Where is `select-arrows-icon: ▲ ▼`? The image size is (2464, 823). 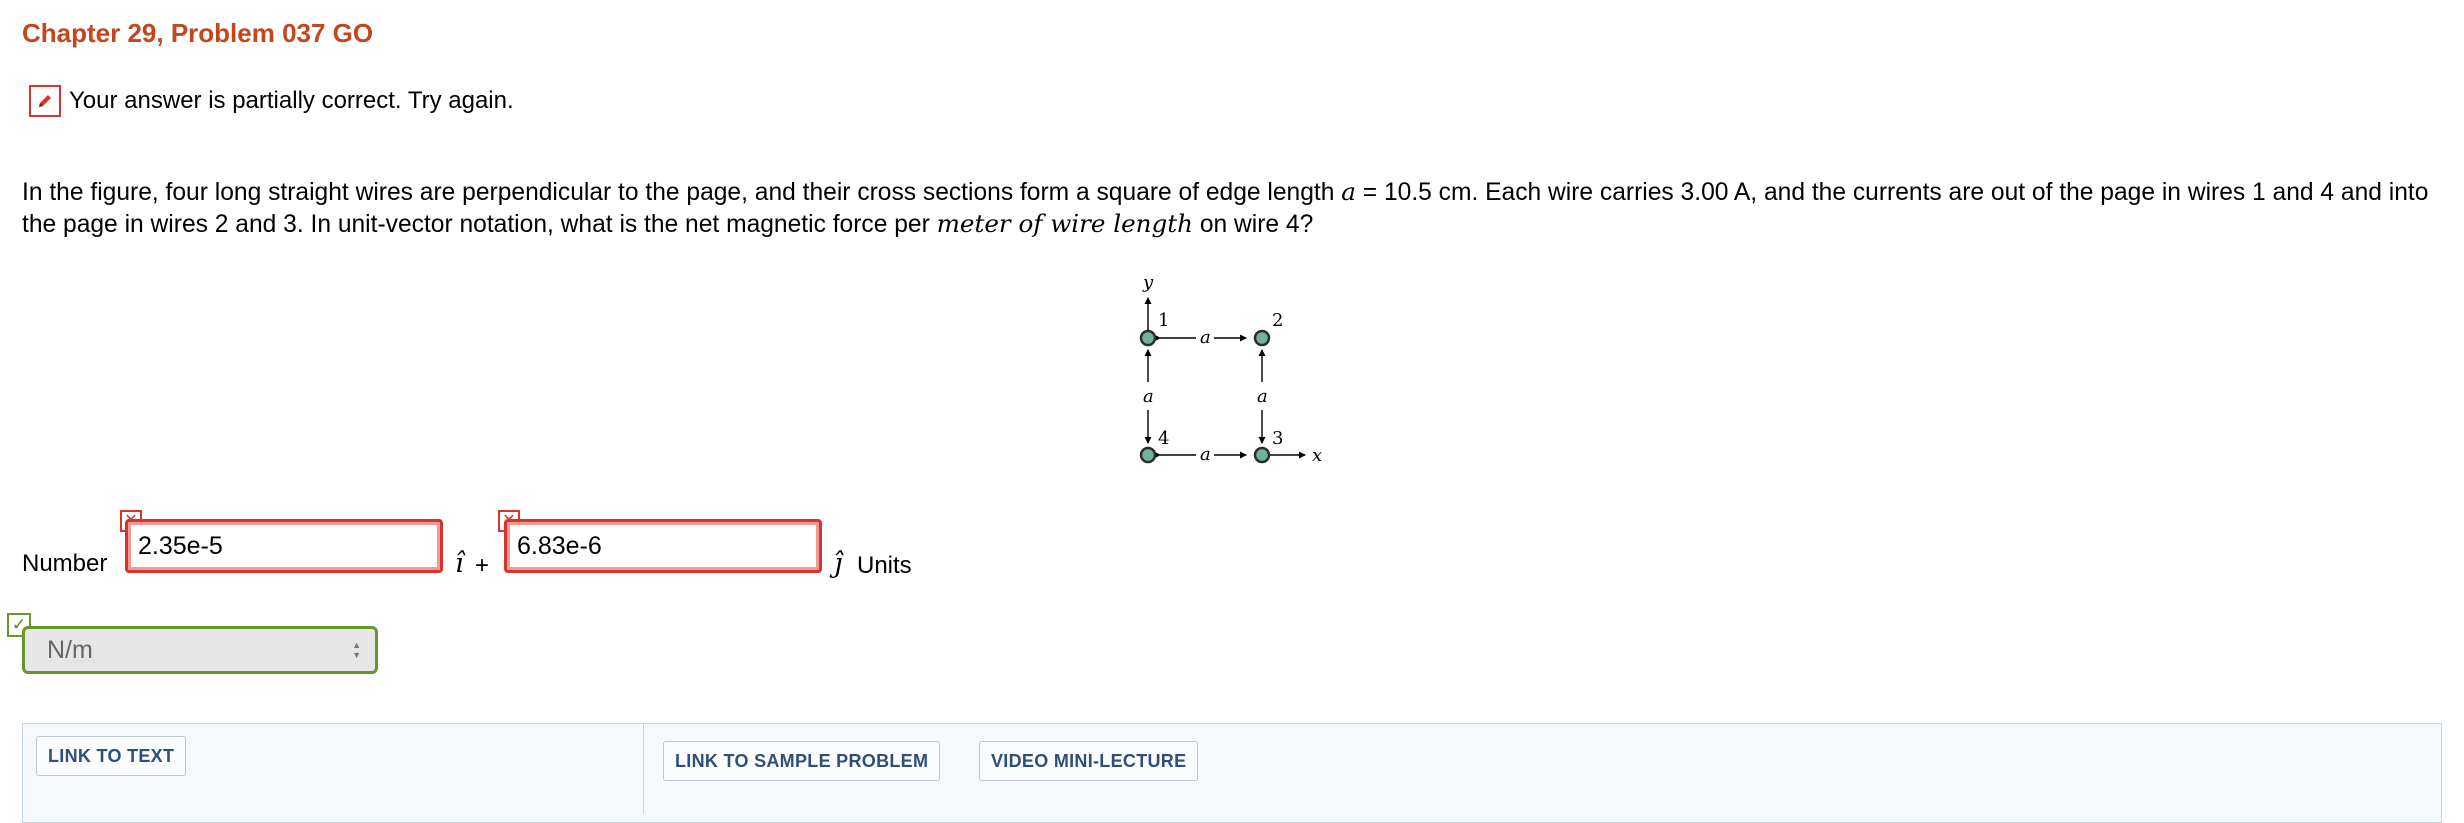 select-arrows-icon: ▲ ▼ is located at coordinates (356, 650).